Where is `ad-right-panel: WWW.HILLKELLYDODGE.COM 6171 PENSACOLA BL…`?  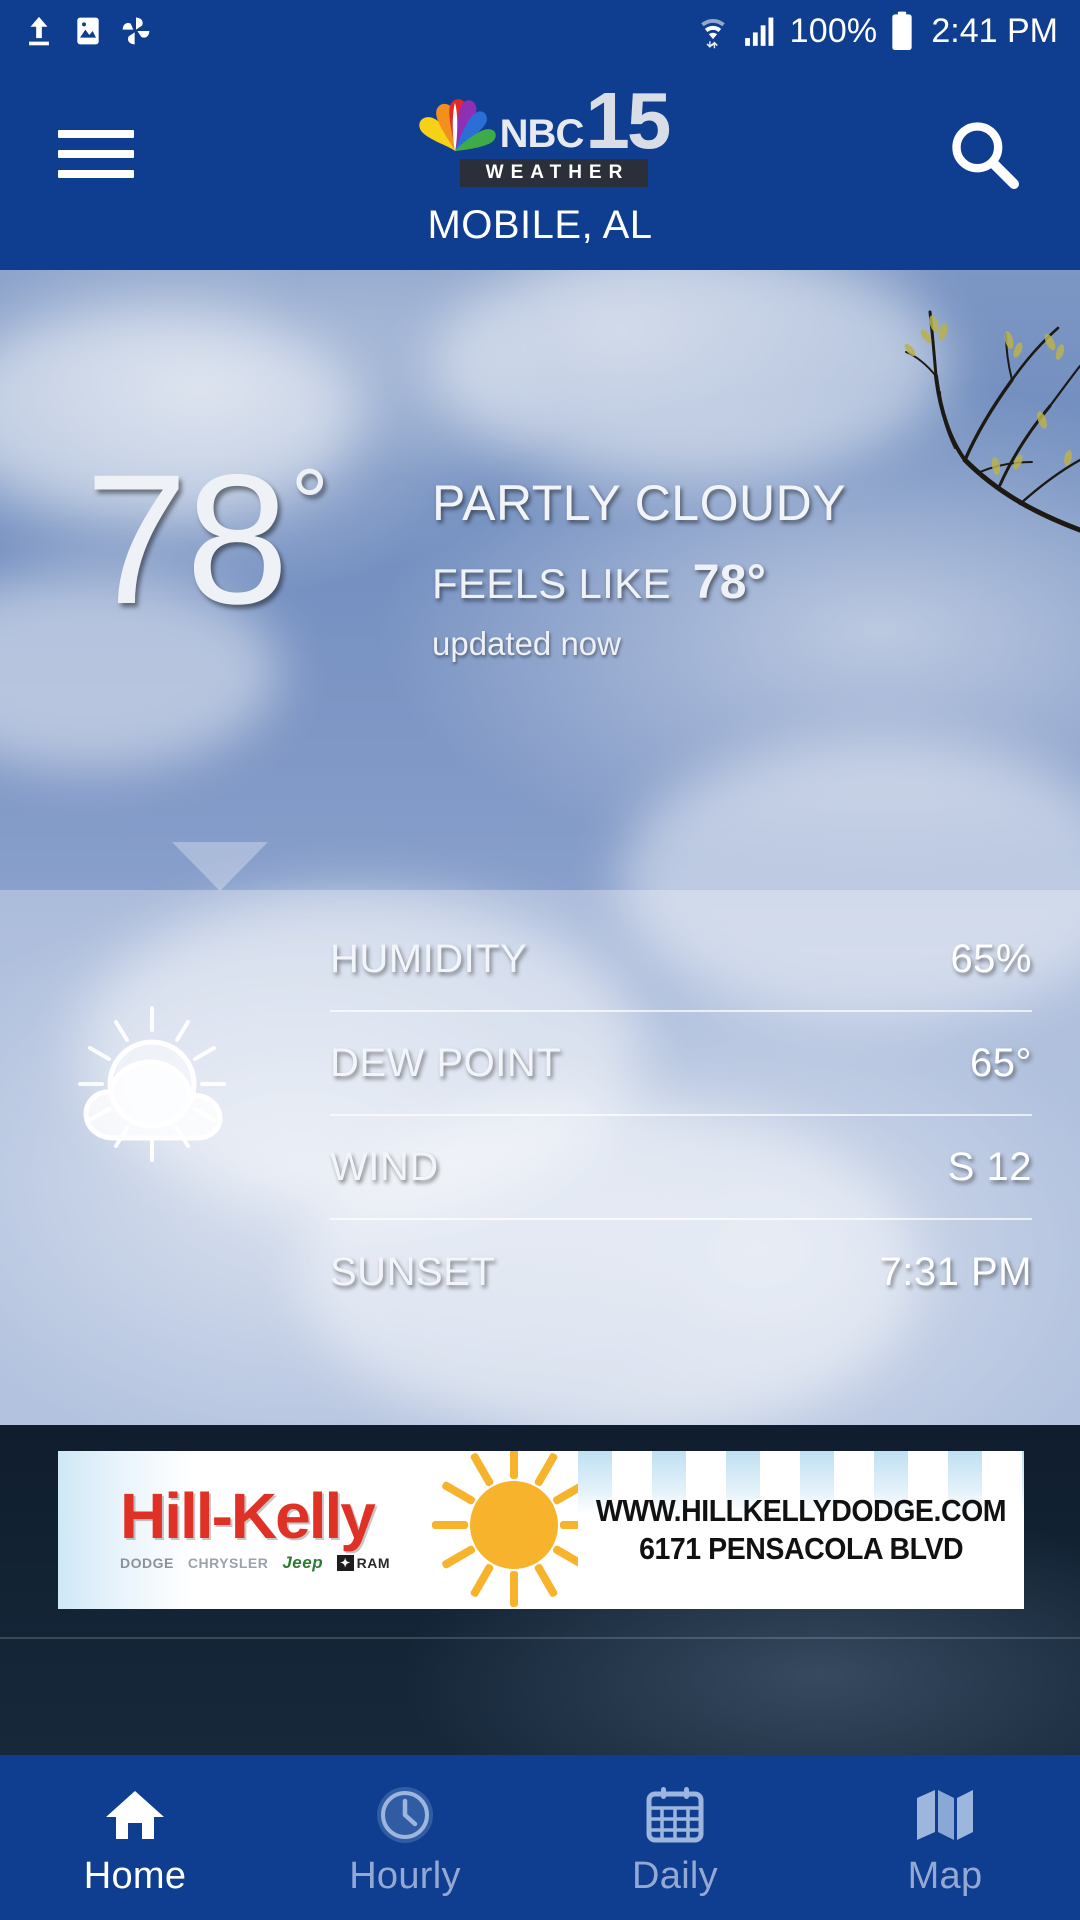
ad-right-panel: WWW.HILLKELLYDODGE.COM 6171 PENSACOLA BL… is located at coordinates (801, 1530).